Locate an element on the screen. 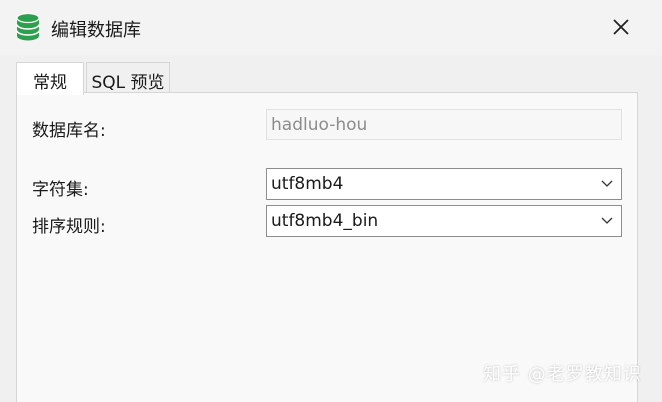 Image resolution: width=662 pixels, height=402 pixels. tab-strip: 常规 SQL 预览 is located at coordinates (331, 75).